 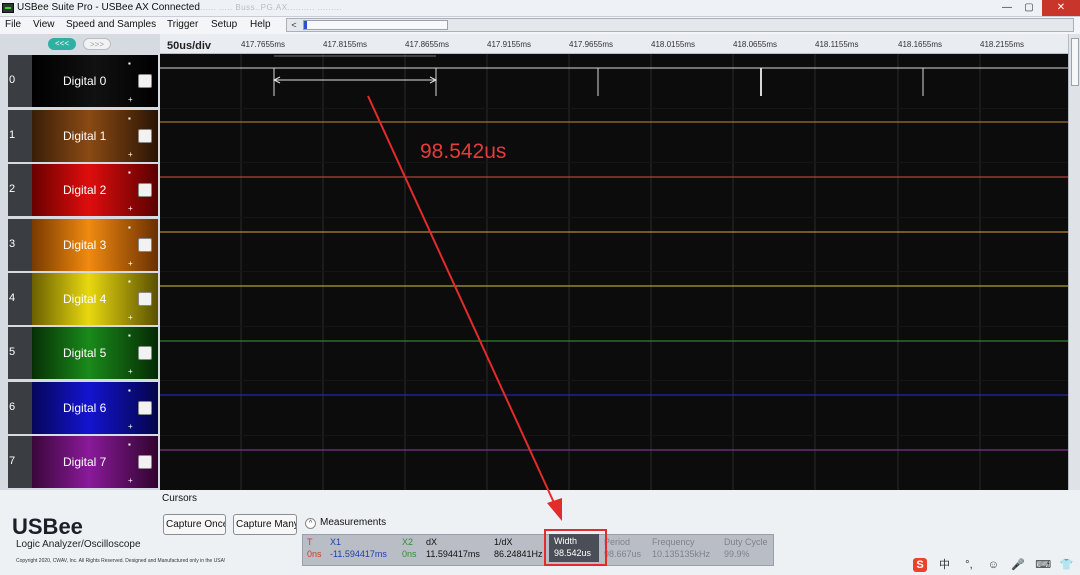 What do you see at coordinates (13, 24) in the screenshot?
I see `menu-file: File` at bounding box center [13, 24].